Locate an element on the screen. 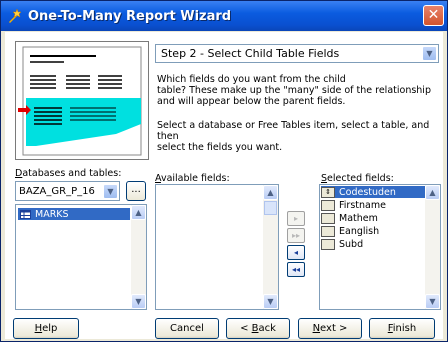  list-item: ⇕ Codestuden is located at coordinates (373, 192).